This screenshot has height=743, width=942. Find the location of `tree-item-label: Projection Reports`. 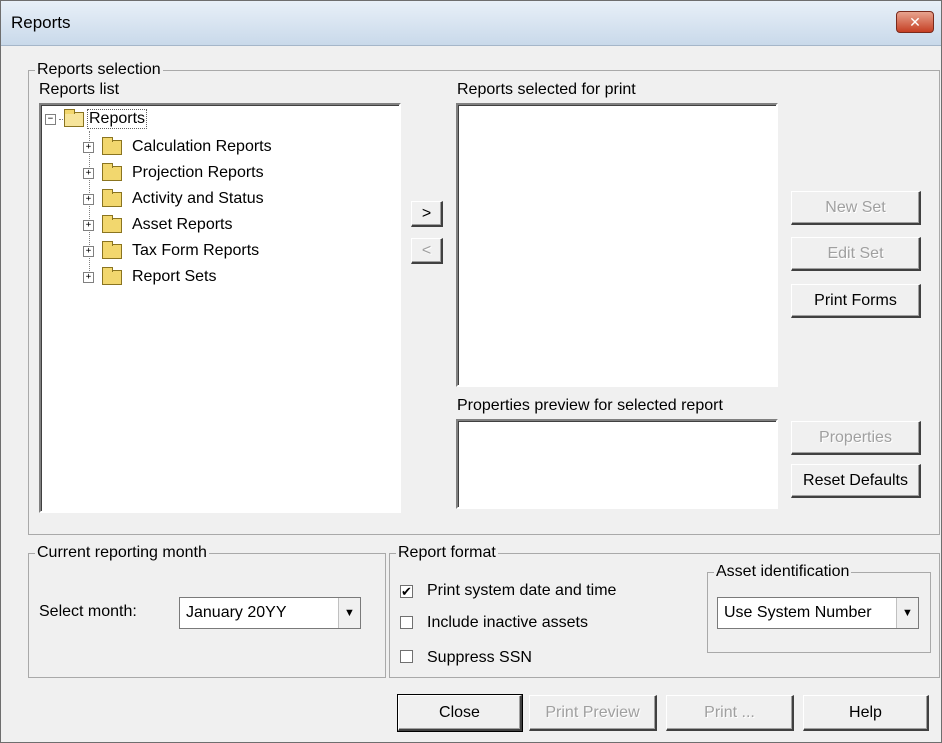

tree-item-label: Projection Reports is located at coordinates (198, 172).